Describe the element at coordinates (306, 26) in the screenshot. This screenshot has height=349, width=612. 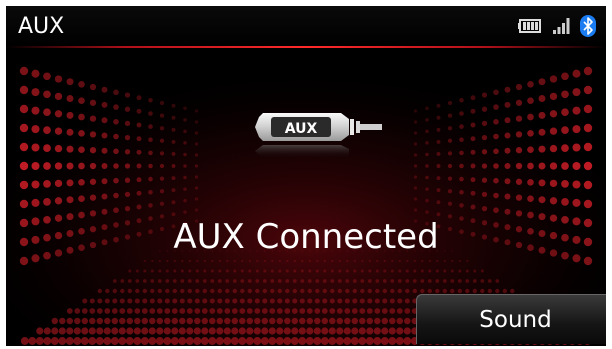
I see `top-status-bar: AUX` at that location.